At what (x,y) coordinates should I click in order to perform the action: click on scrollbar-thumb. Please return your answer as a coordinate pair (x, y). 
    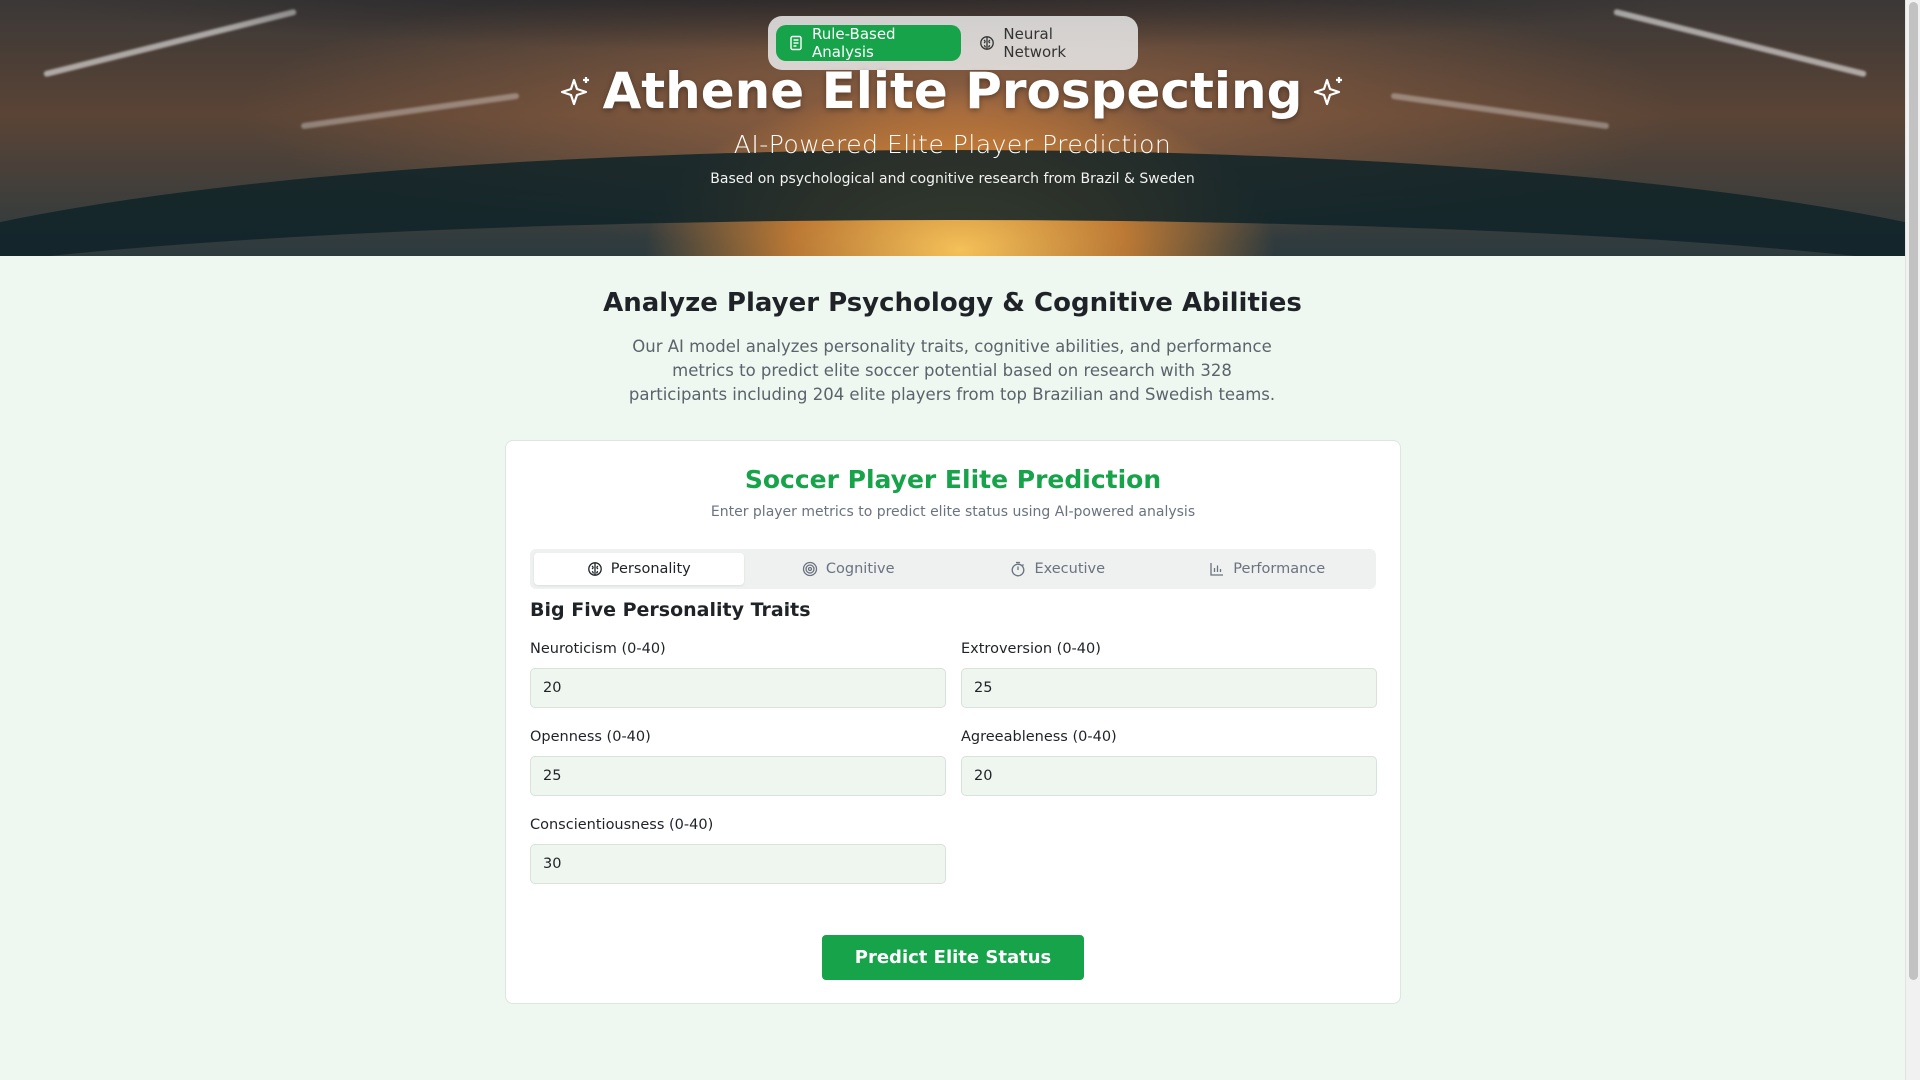
    Looking at the image, I should click on (1913, 491).